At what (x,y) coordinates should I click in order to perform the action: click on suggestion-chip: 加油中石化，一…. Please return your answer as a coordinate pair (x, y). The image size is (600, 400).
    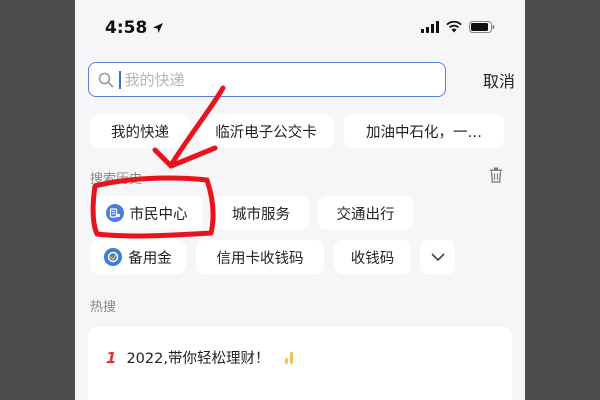
    Looking at the image, I should click on (424, 131).